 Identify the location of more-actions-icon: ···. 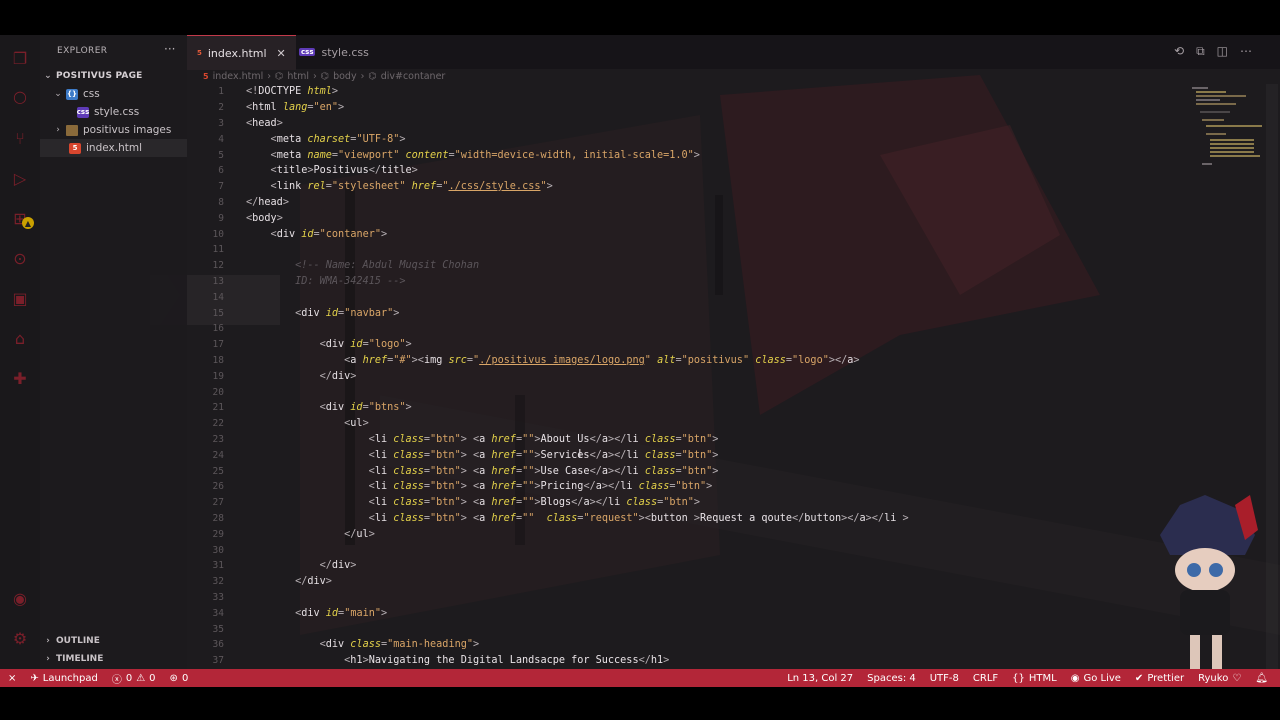
(169, 49).